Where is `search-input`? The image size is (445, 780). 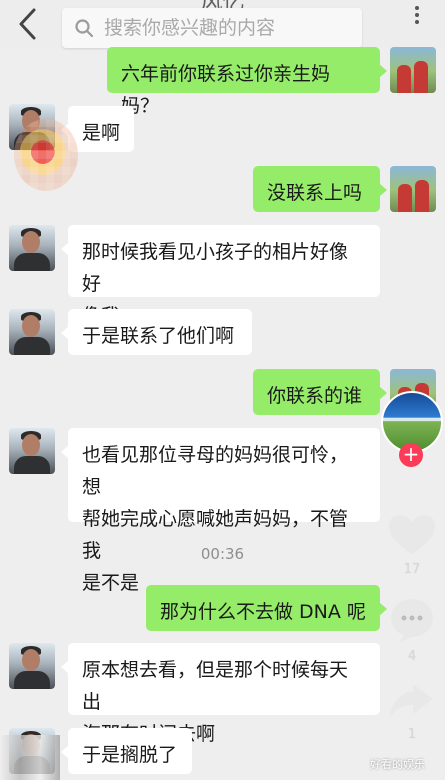 search-input is located at coordinates (229, 28).